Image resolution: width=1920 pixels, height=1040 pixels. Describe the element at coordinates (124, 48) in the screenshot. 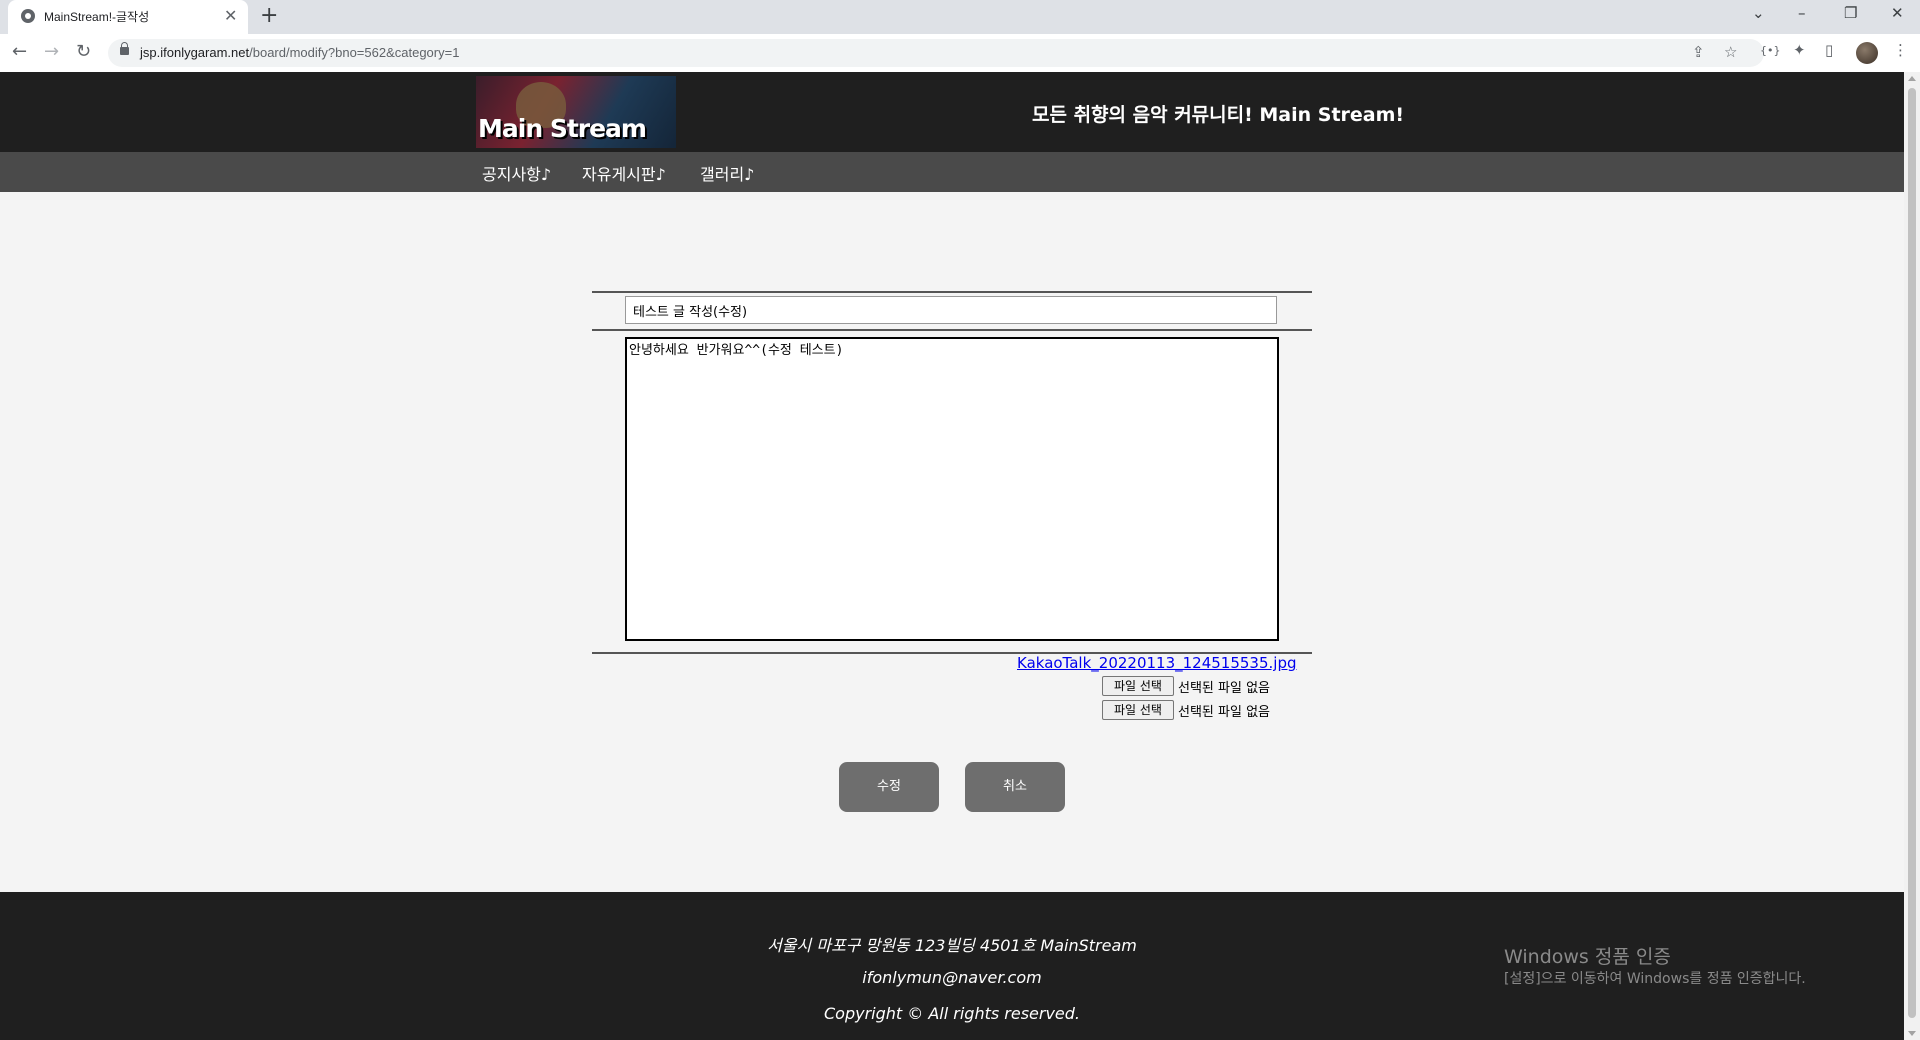

I see `lock-icon` at that location.